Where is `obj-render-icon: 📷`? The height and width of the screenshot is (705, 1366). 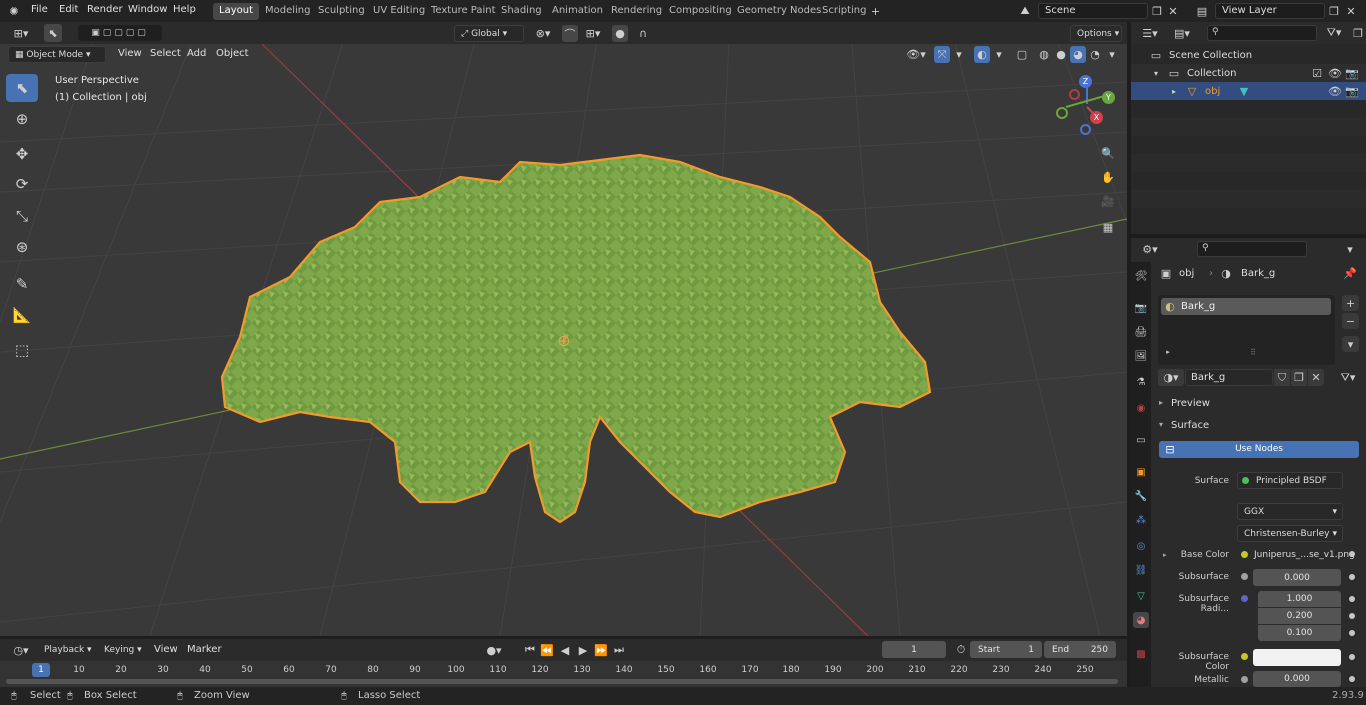
obj-render-icon: 📷 is located at coordinates (1352, 91).